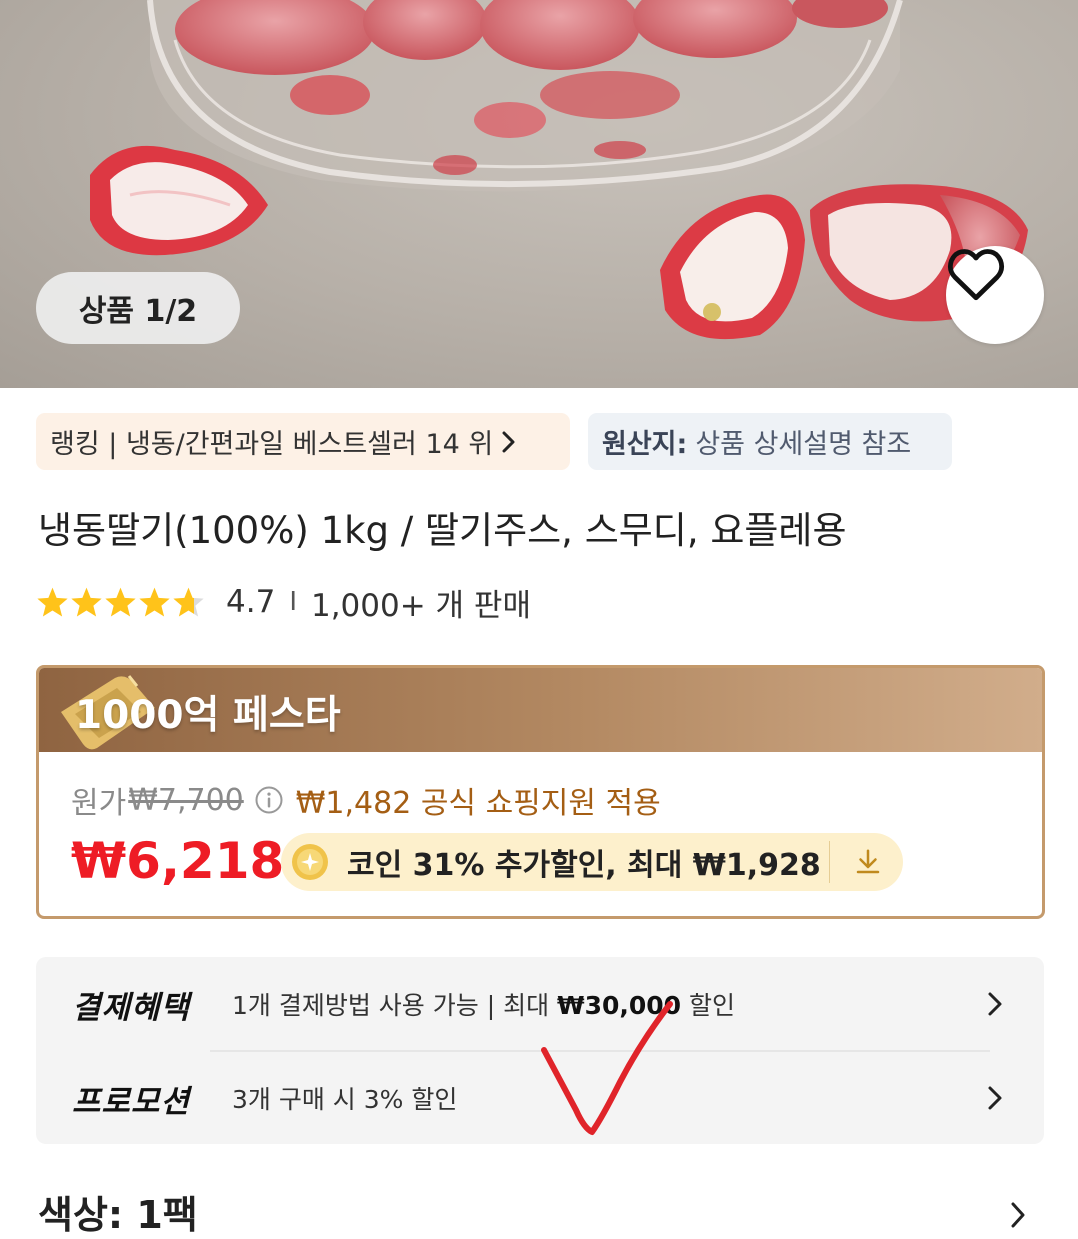 This screenshot has width=1078, height=1239. I want to click on festa-banner: 1000억 페스타, so click(540, 710).